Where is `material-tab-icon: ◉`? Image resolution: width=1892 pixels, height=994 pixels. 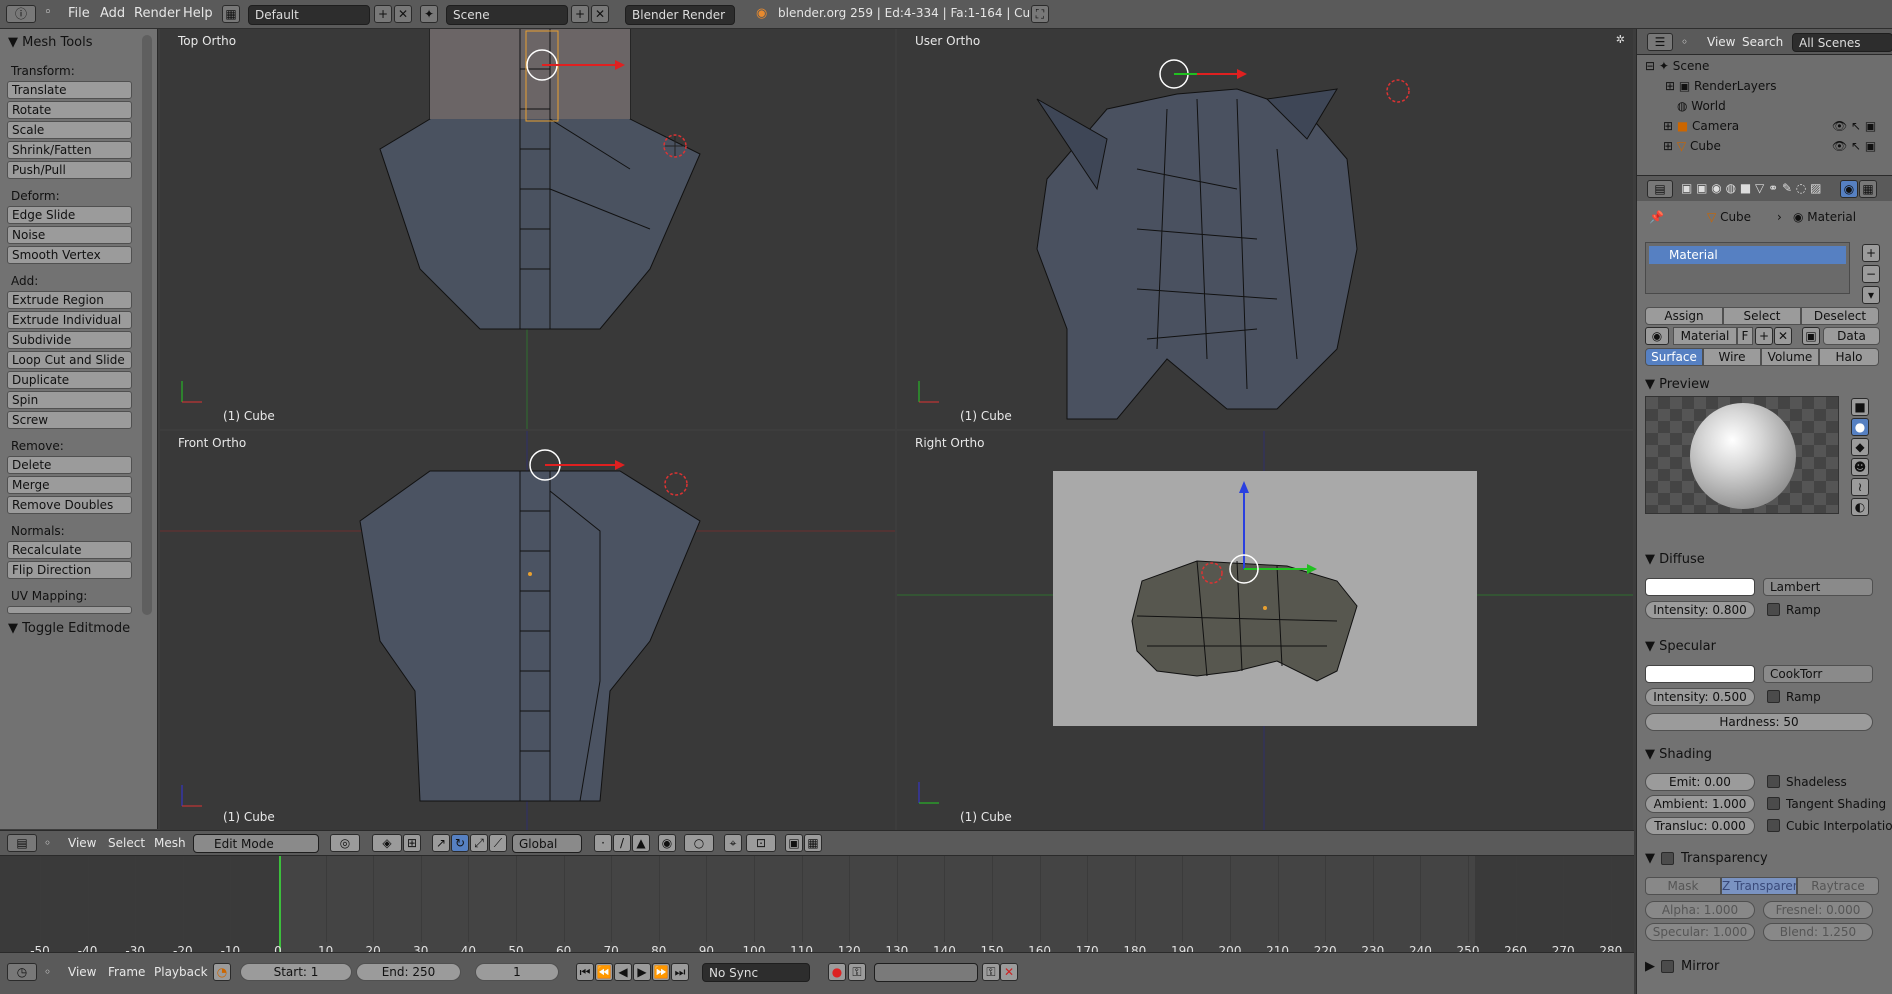 material-tab-icon: ◉ is located at coordinates (1849, 189).